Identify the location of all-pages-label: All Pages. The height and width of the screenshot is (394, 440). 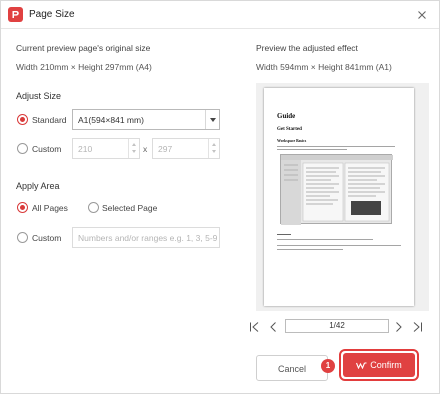
(50, 208).